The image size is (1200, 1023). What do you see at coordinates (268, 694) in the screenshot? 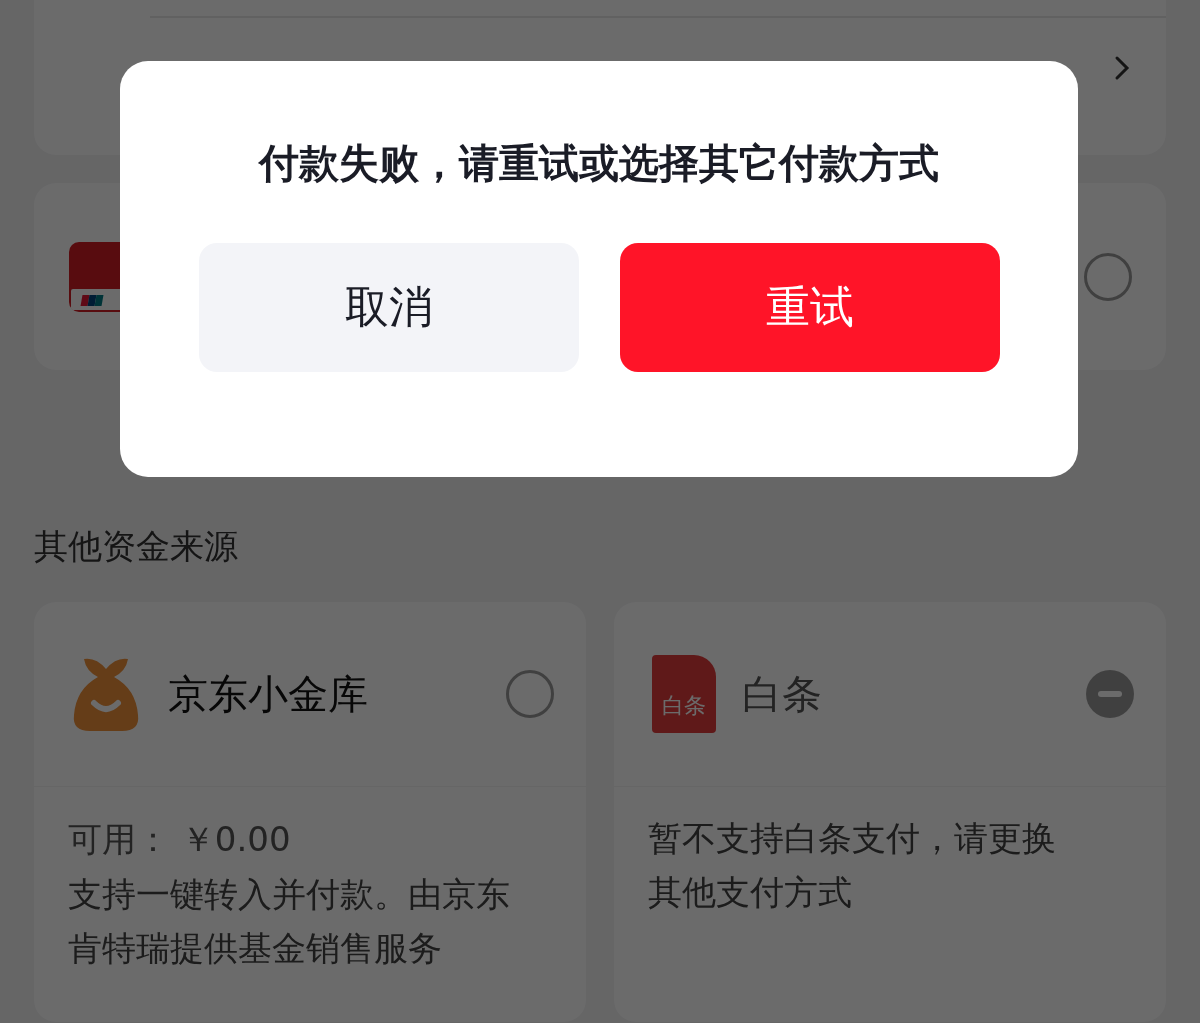
I see `method-name: 京东小金库` at bounding box center [268, 694].